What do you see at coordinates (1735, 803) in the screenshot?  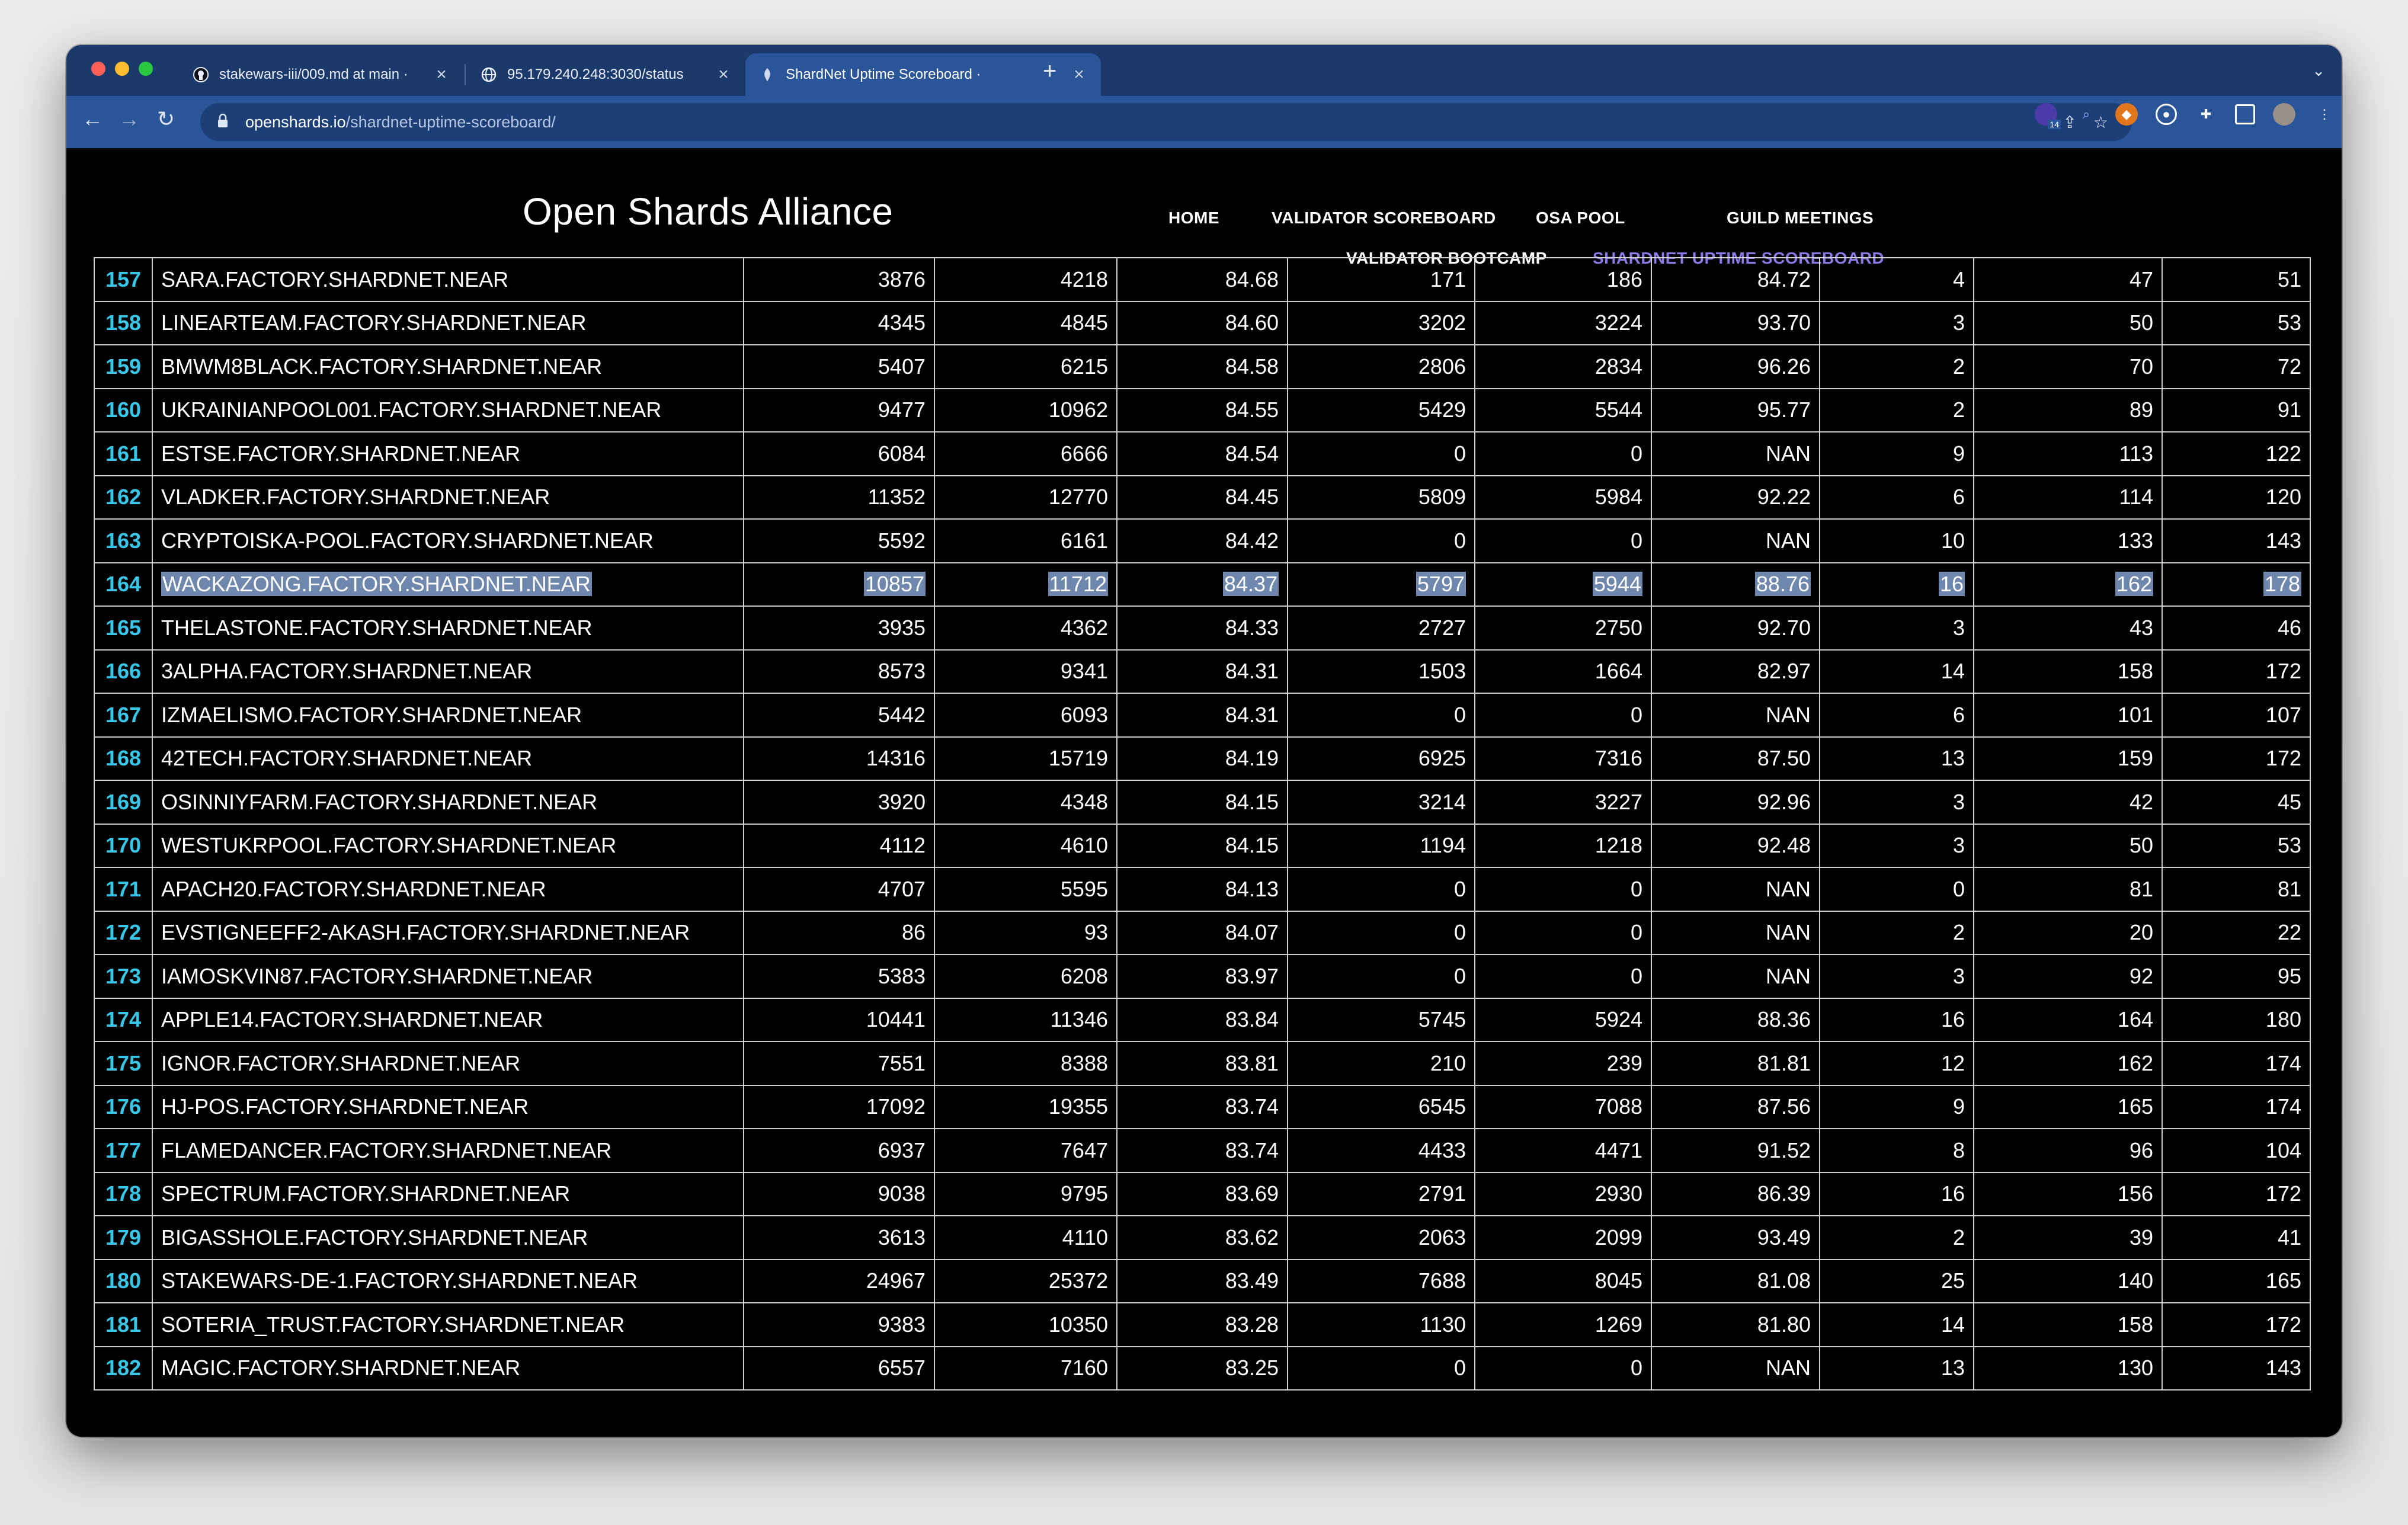 I see `percent-cell: 92.96` at bounding box center [1735, 803].